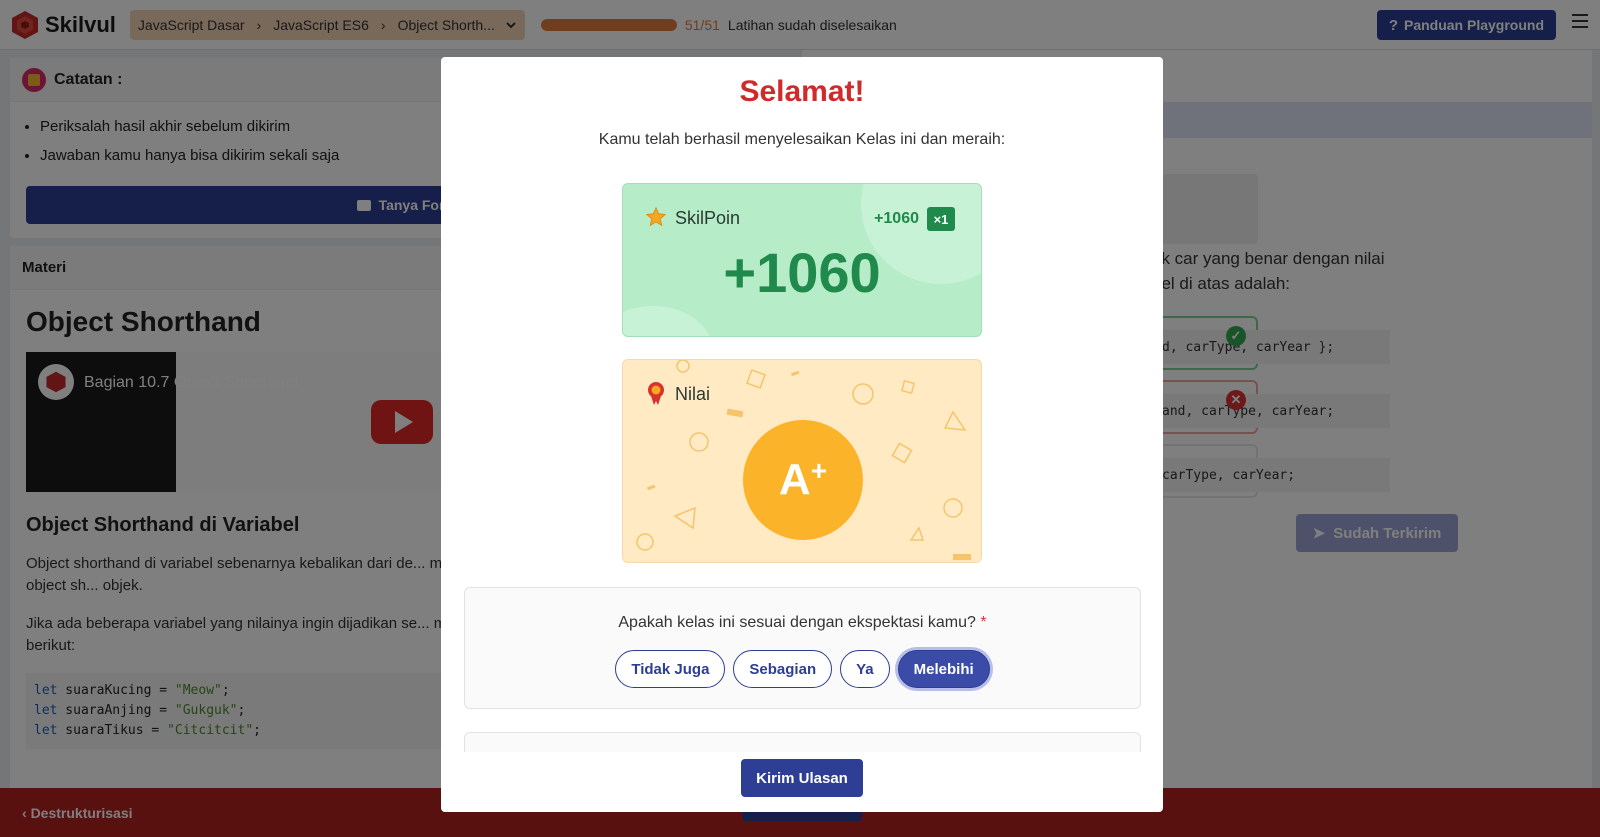  I want to click on survey-options: Tidak Juga Sebagian Ya Melebihi, so click(802, 669).